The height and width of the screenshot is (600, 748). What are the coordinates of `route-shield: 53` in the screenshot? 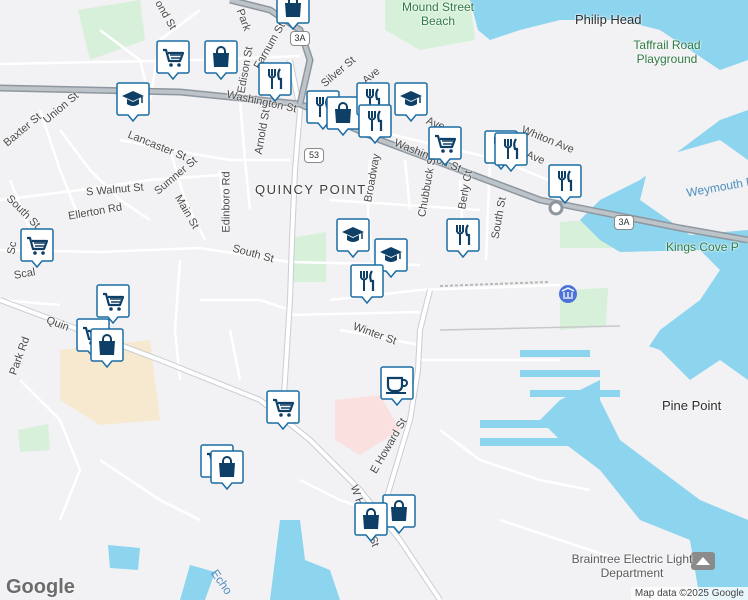 It's located at (314, 155).